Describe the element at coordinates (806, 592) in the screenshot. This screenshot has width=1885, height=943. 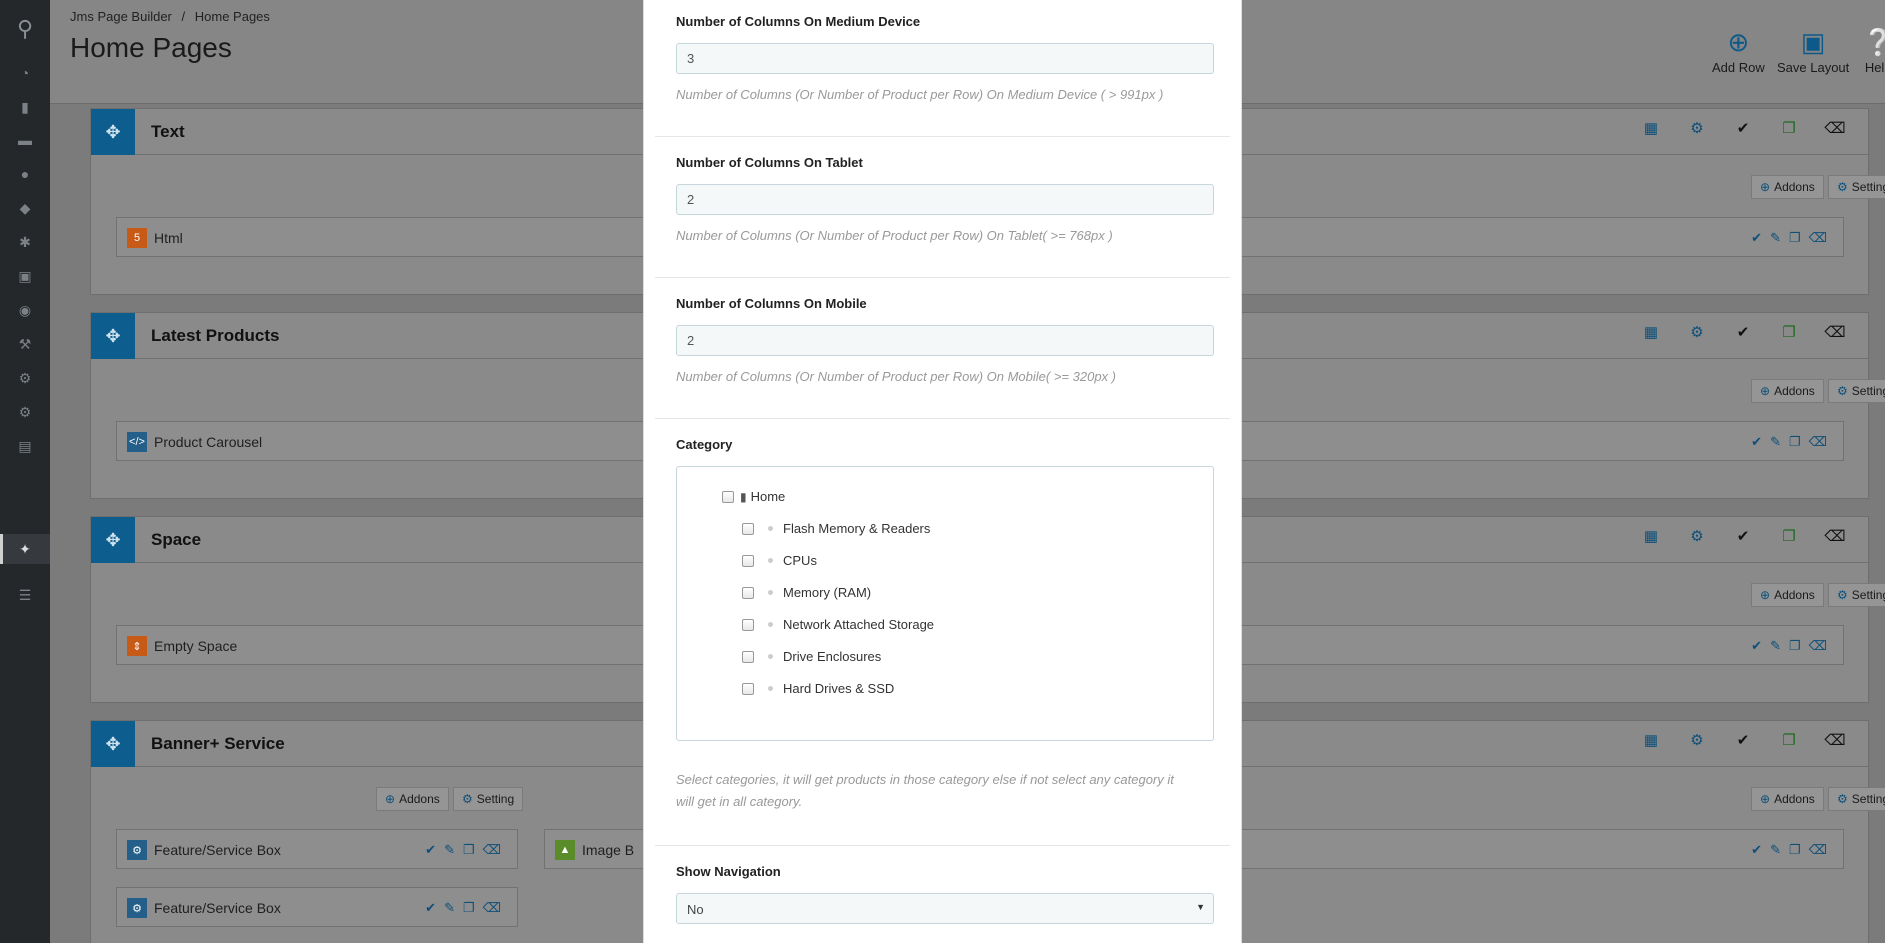
I see `tree-node-child: Memory (RAM)` at that location.